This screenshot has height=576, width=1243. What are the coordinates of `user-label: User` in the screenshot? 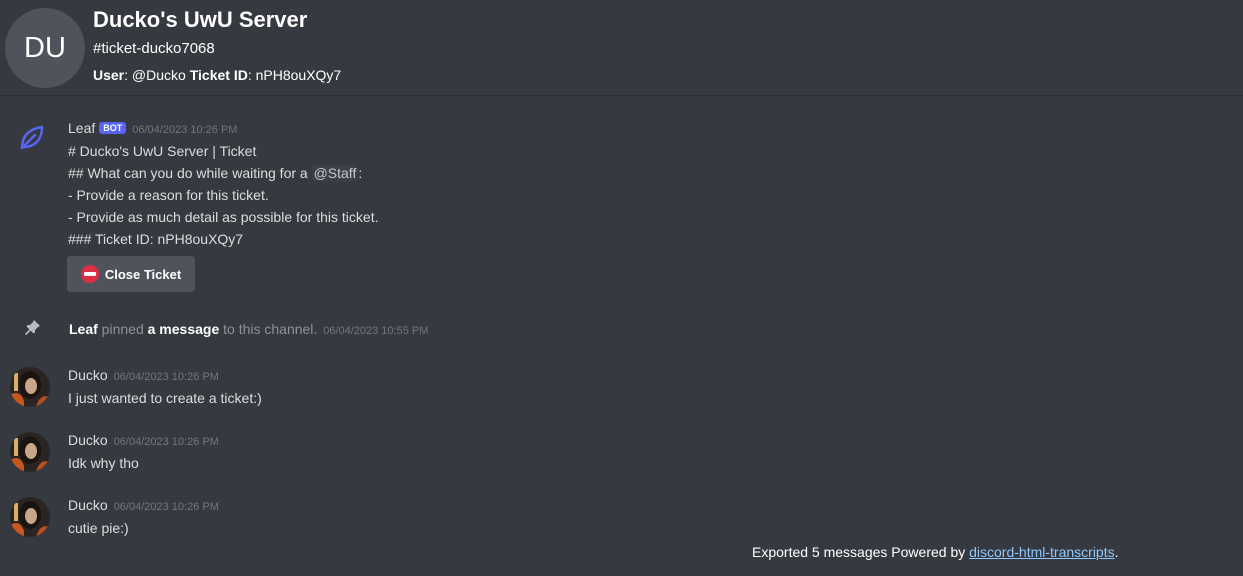 It's located at (109, 75).